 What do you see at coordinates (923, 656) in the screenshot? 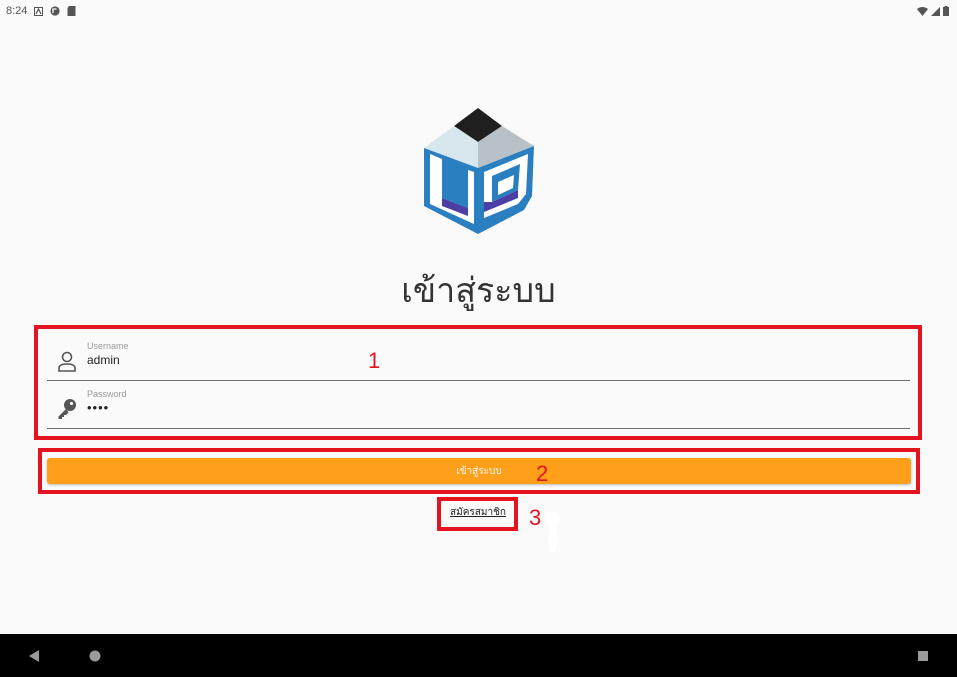
I see `recents-icon` at bounding box center [923, 656].